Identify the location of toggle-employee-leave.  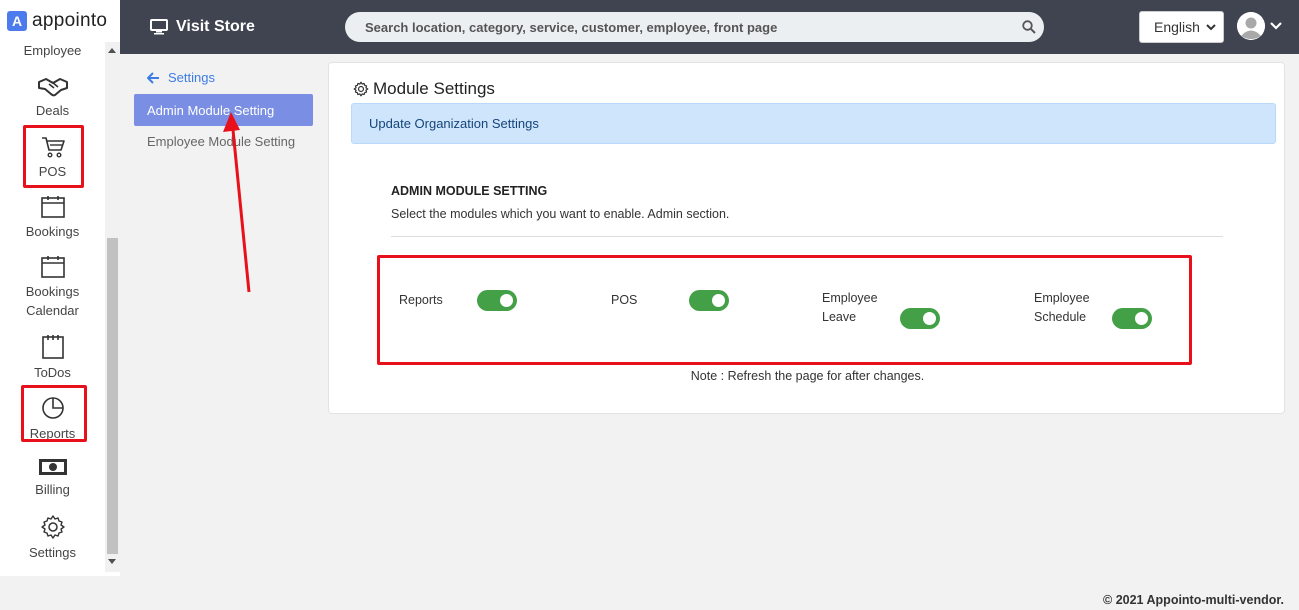
(920, 318).